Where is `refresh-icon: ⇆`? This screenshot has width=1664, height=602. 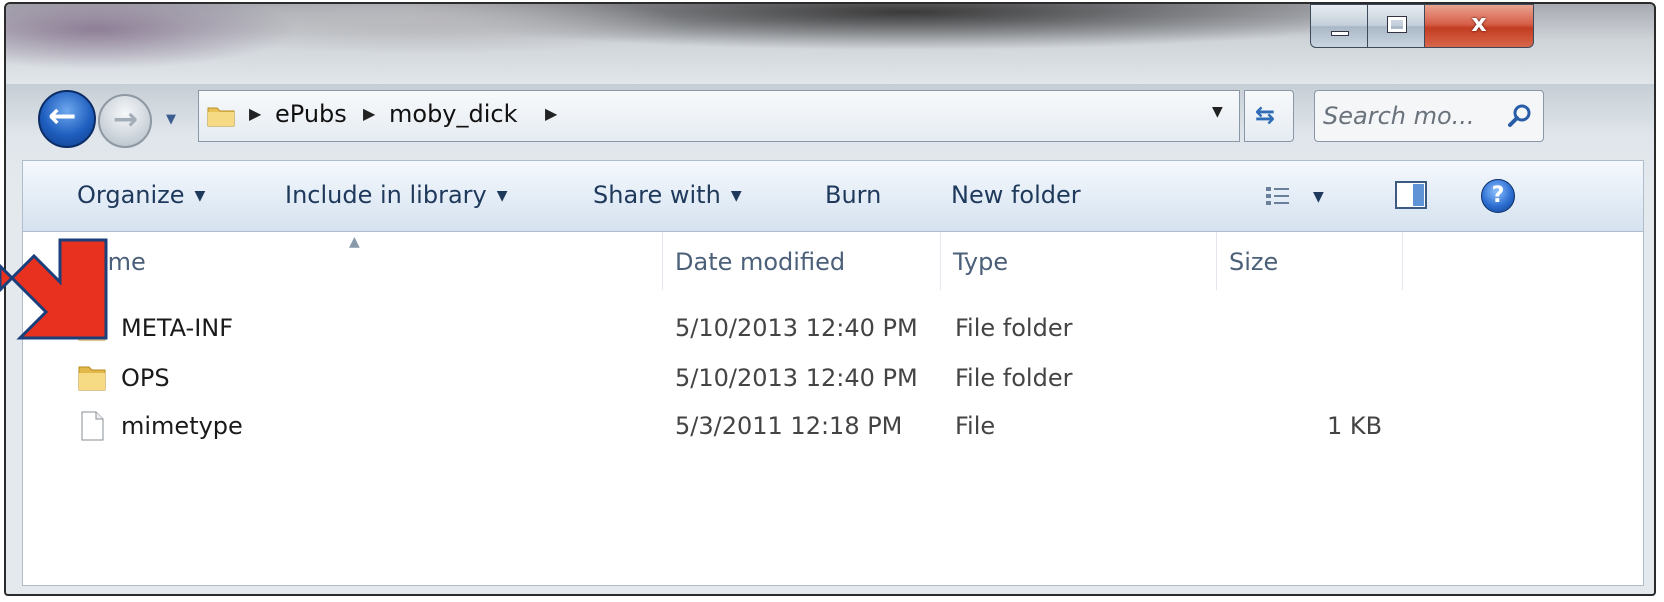
refresh-icon: ⇆ is located at coordinates (1265, 115).